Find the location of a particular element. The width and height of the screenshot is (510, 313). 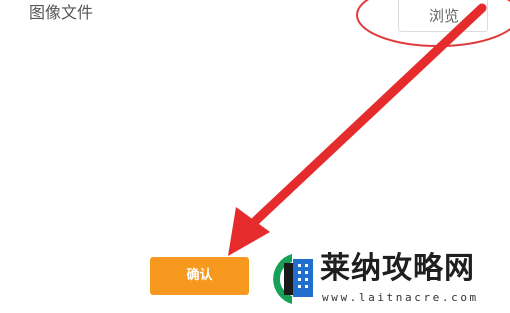

image-file-label: 图像文件 is located at coordinates (61, 12).